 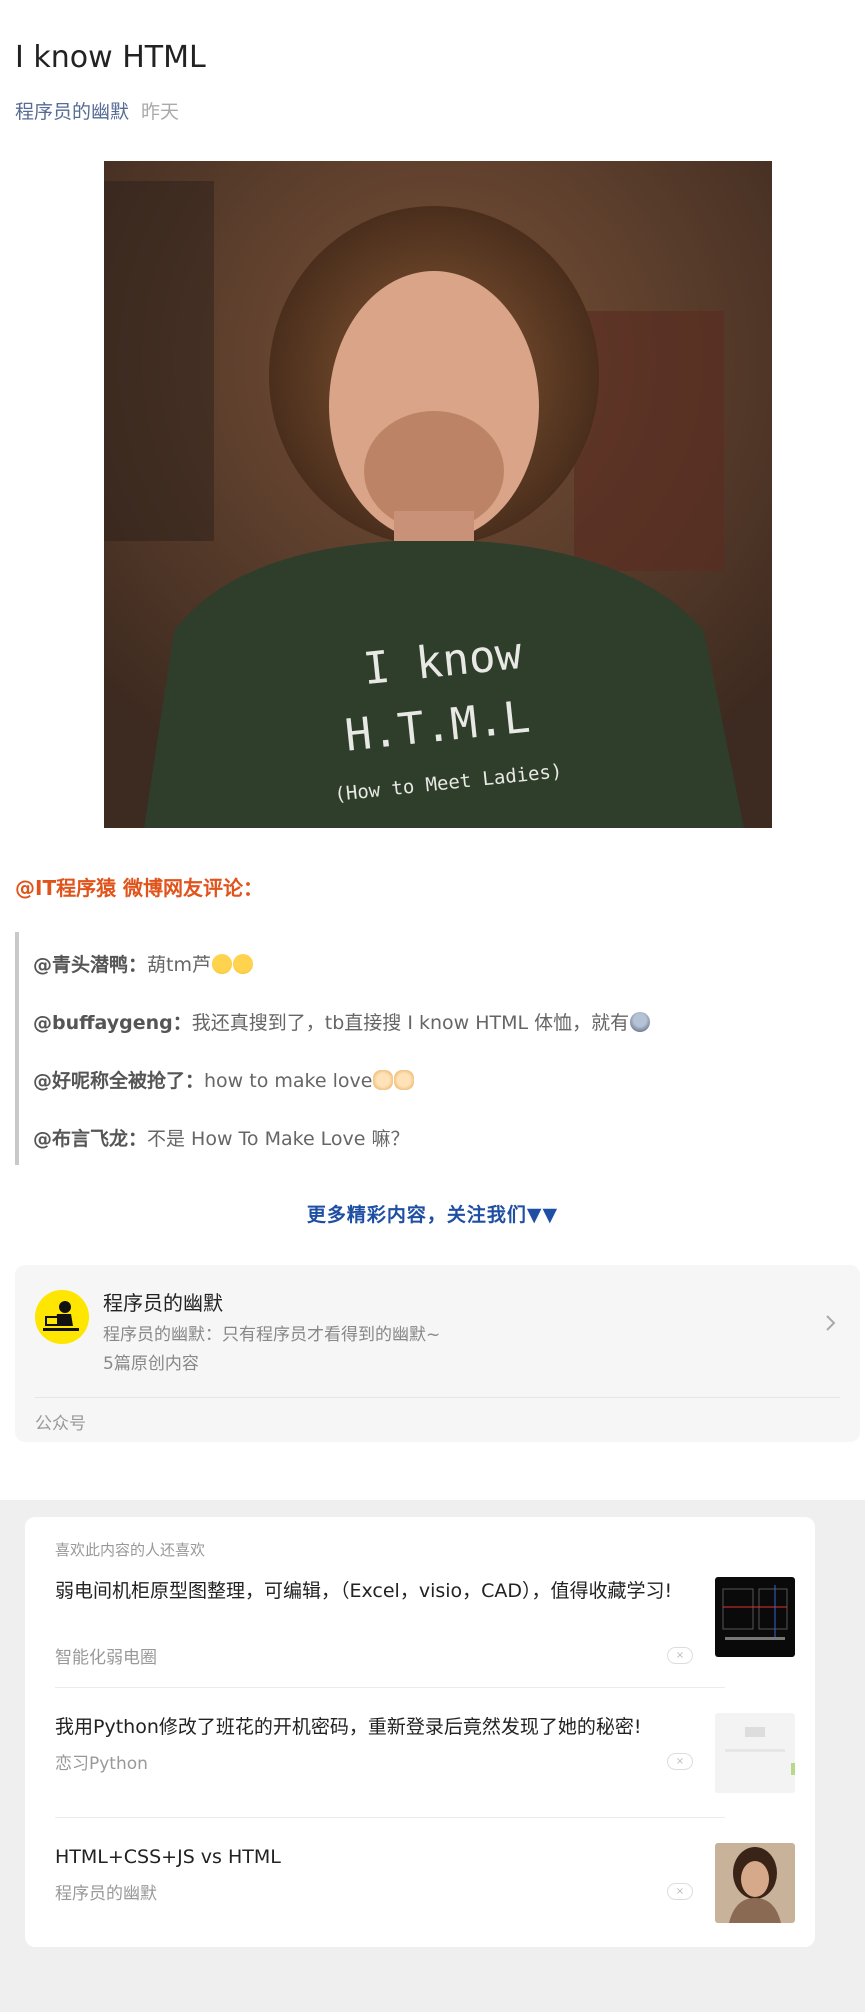 What do you see at coordinates (372, 1727) in the screenshot?
I see `recommend-item-title: 我用Python修改了班花的开机密码，重新登录后竟然发现了她的秘密!` at bounding box center [372, 1727].